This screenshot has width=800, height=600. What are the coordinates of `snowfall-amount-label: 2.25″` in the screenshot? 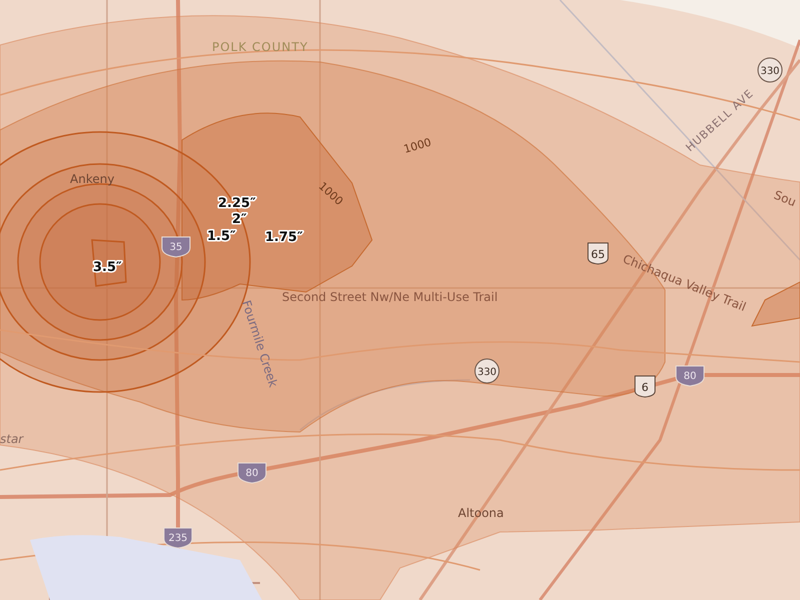 It's located at (237, 203).